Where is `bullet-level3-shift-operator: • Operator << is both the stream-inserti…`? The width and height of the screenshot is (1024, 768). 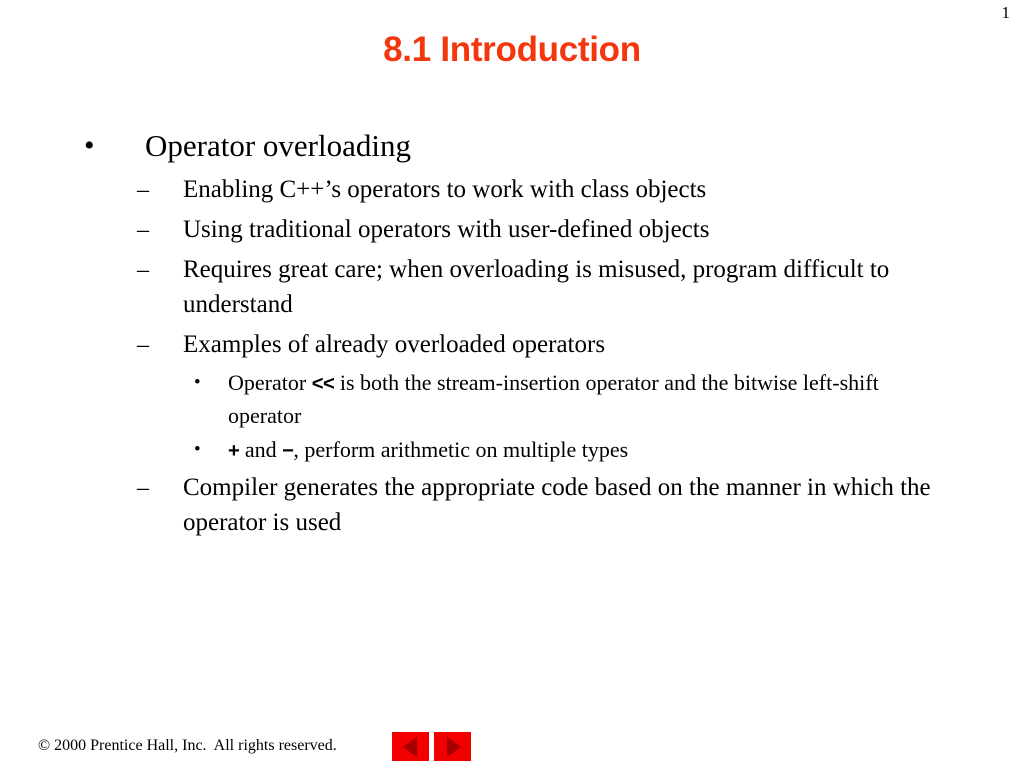
bullet-level3-shift-operator: • Operator << is both the stream-inserti… is located at coordinates (512, 399).